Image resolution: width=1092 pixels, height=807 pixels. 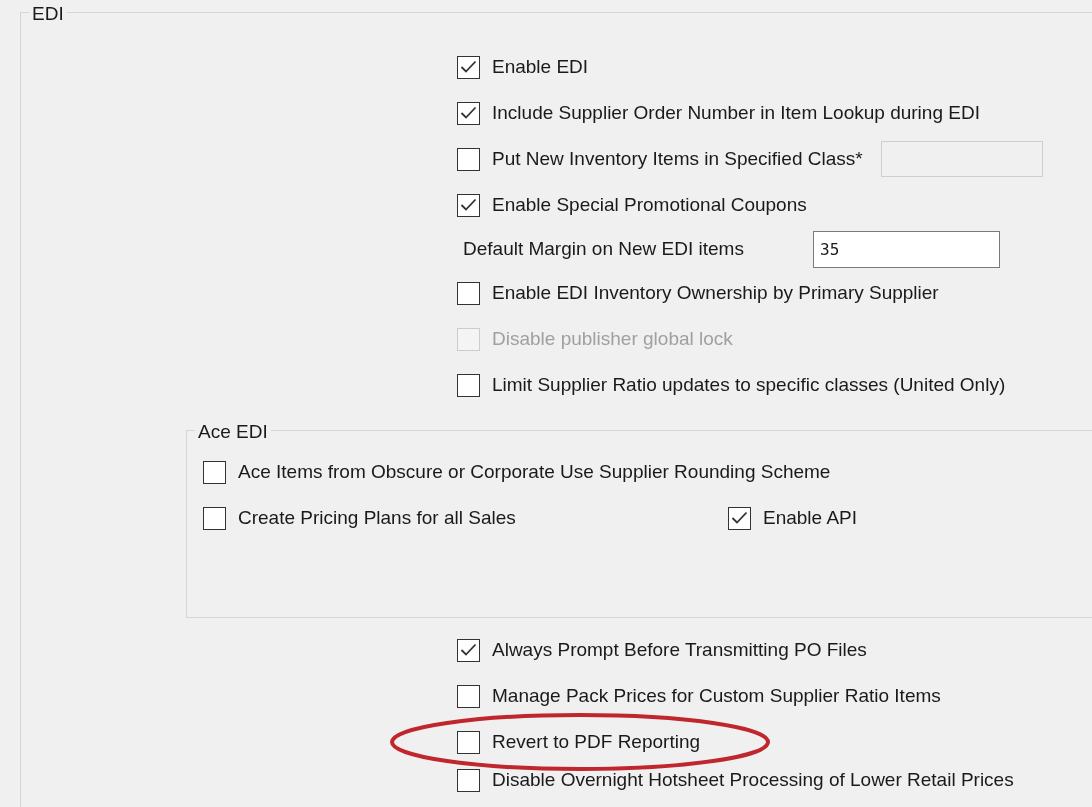 What do you see at coordinates (715, 292) in the screenshot?
I see `option-label: Enable EDI Inventory Ownership by Primary Supplier` at bounding box center [715, 292].